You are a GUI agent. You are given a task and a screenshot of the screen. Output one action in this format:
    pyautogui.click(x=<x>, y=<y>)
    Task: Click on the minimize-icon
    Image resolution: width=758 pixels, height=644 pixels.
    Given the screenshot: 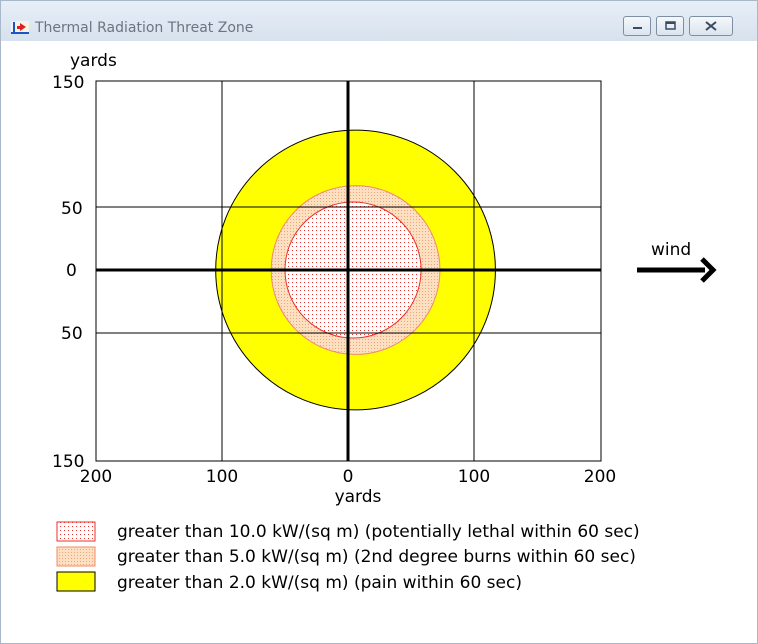 What is the action you would take?
    pyautogui.click(x=637, y=28)
    